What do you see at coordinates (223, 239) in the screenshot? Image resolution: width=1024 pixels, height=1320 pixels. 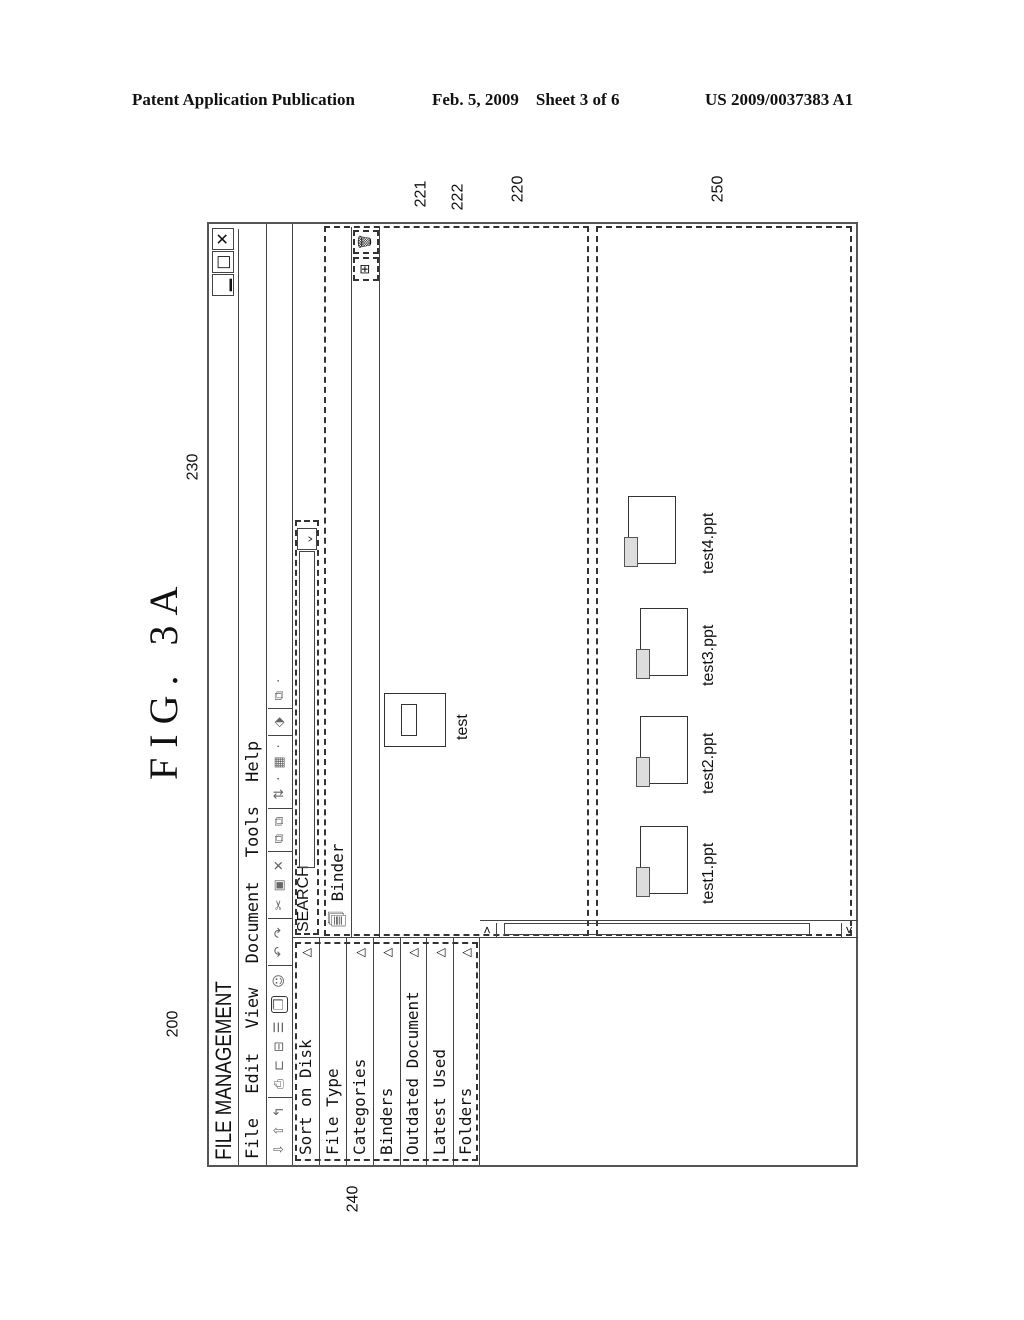 I see `close-button: ✕` at bounding box center [223, 239].